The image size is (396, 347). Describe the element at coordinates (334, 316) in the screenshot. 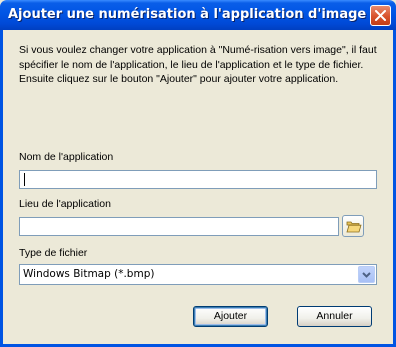

I see `cancel-button: Annuler` at that location.